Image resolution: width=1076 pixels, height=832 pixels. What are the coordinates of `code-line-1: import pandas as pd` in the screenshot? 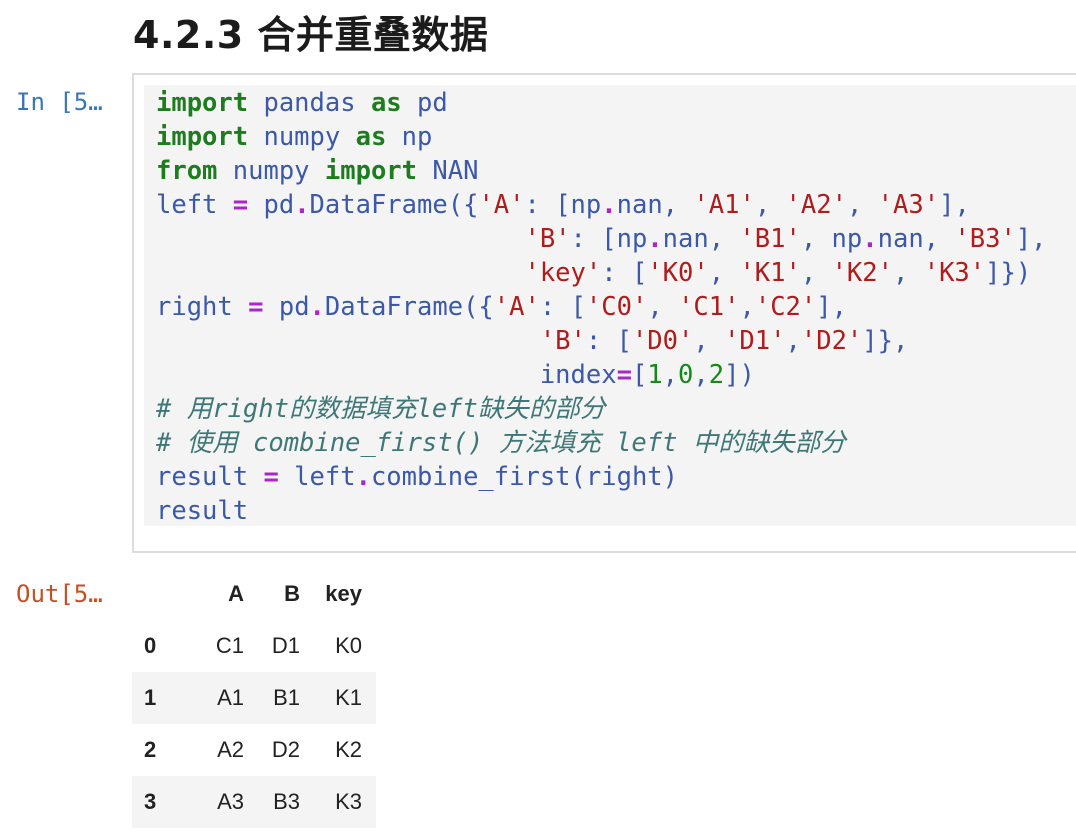 It's located at (302, 103).